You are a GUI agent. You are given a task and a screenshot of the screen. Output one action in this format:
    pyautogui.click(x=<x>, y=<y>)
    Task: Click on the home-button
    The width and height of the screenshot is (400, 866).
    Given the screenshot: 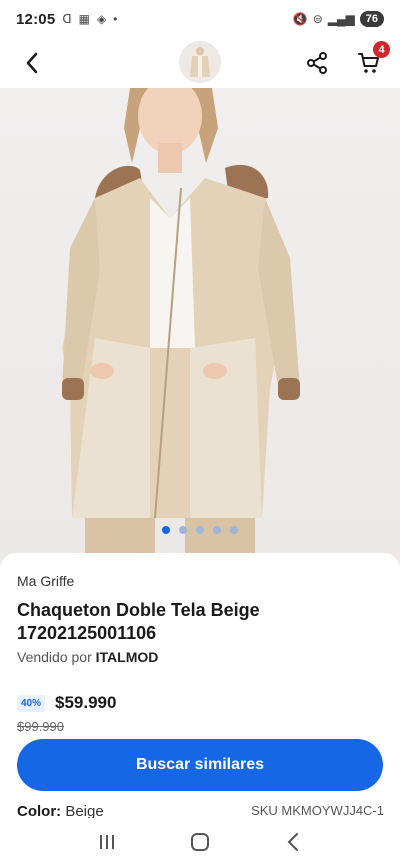 What is the action you would take?
    pyautogui.click(x=200, y=842)
    